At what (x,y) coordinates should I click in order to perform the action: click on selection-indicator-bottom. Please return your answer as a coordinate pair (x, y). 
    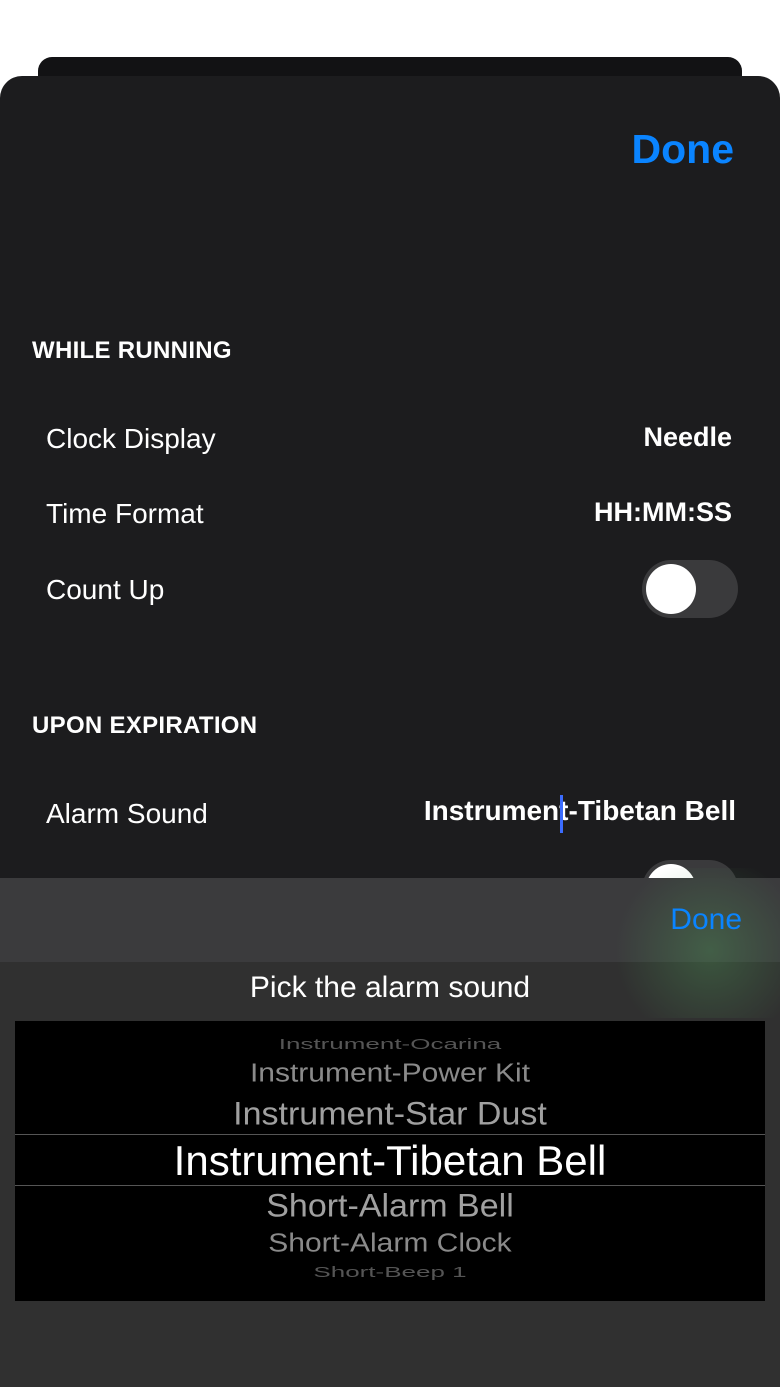
    Looking at the image, I should click on (390, 1185).